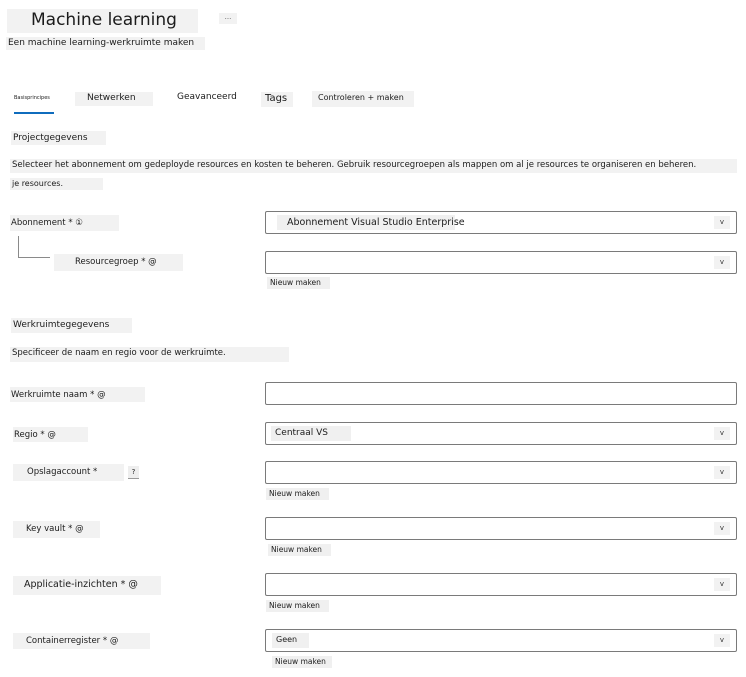 Image resolution: width=746 pixels, height=677 pixels. What do you see at coordinates (501, 393) in the screenshot?
I see `workspace-name-input` at bounding box center [501, 393].